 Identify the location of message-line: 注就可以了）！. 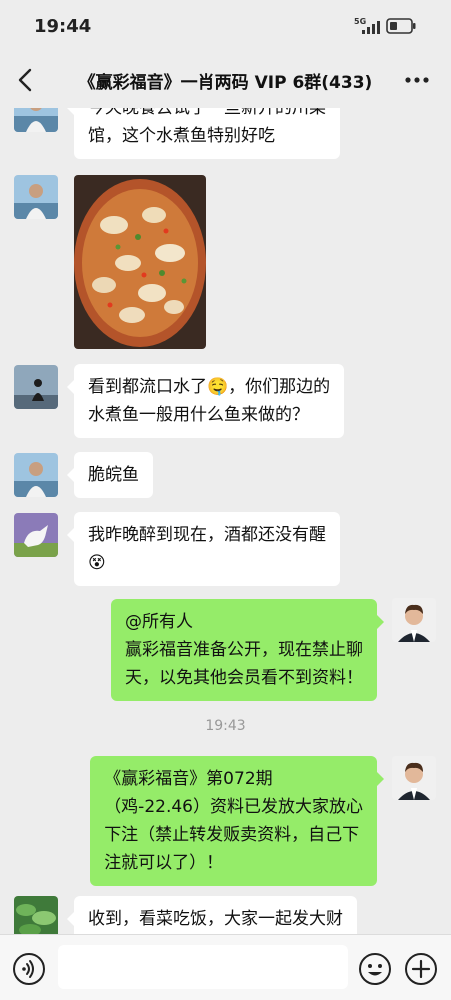
(164, 863).